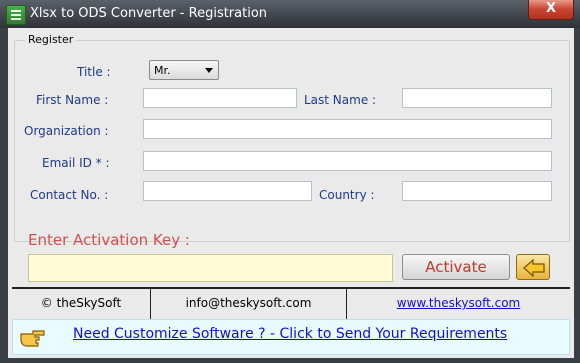  I want to click on title-label: Title :, so click(94, 72).